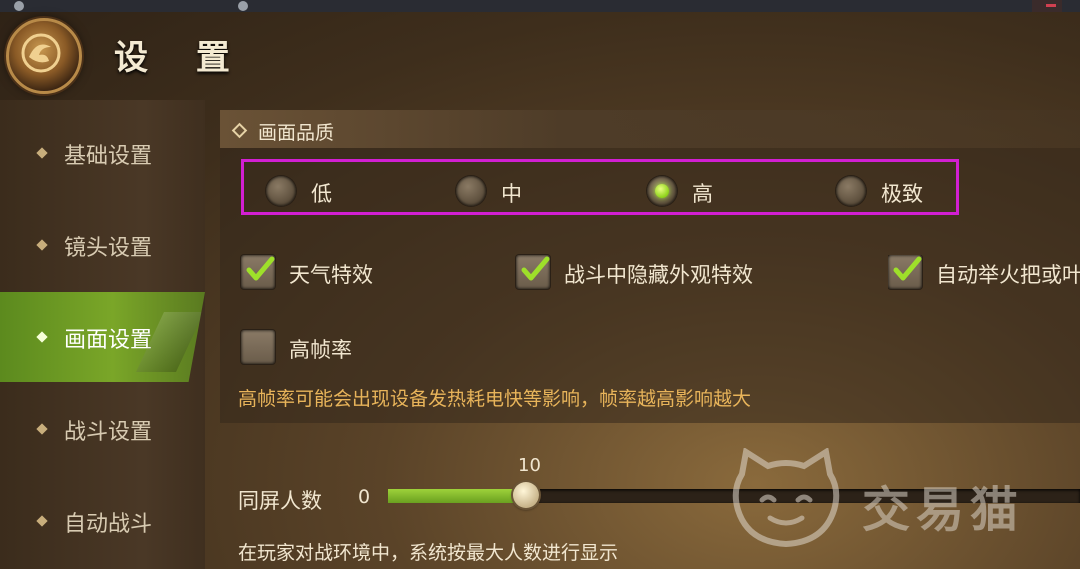 Image resolution: width=1080 pixels, height=569 pixels. What do you see at coordinates (457, 496) in the screenshot?
I see `players-slider-fill` at bounding box center [457, 496].